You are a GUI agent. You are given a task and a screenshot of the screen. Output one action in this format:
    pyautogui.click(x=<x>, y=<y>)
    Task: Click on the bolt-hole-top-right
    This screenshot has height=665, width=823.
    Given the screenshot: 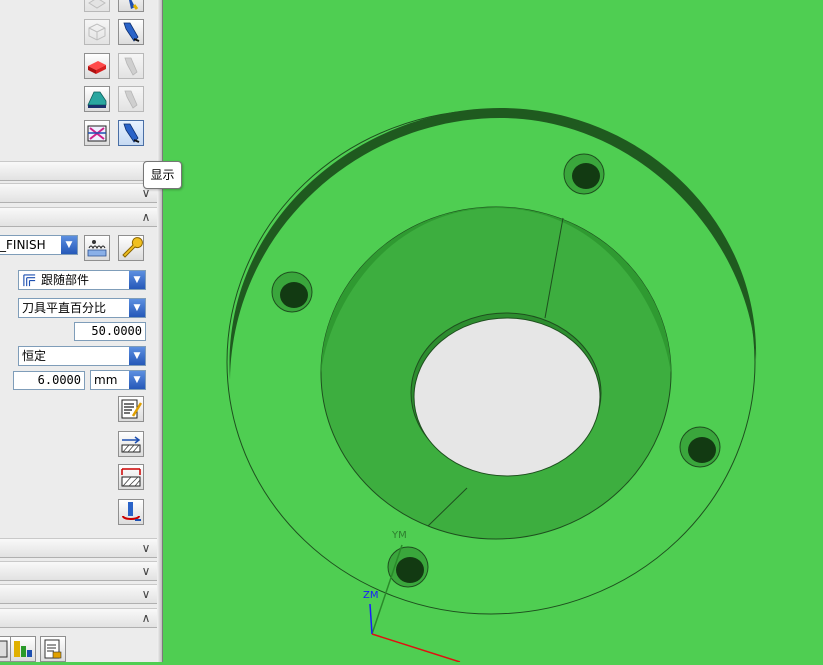 What is the action you would take?
    pyautogui.click(x=584, y=174)
    